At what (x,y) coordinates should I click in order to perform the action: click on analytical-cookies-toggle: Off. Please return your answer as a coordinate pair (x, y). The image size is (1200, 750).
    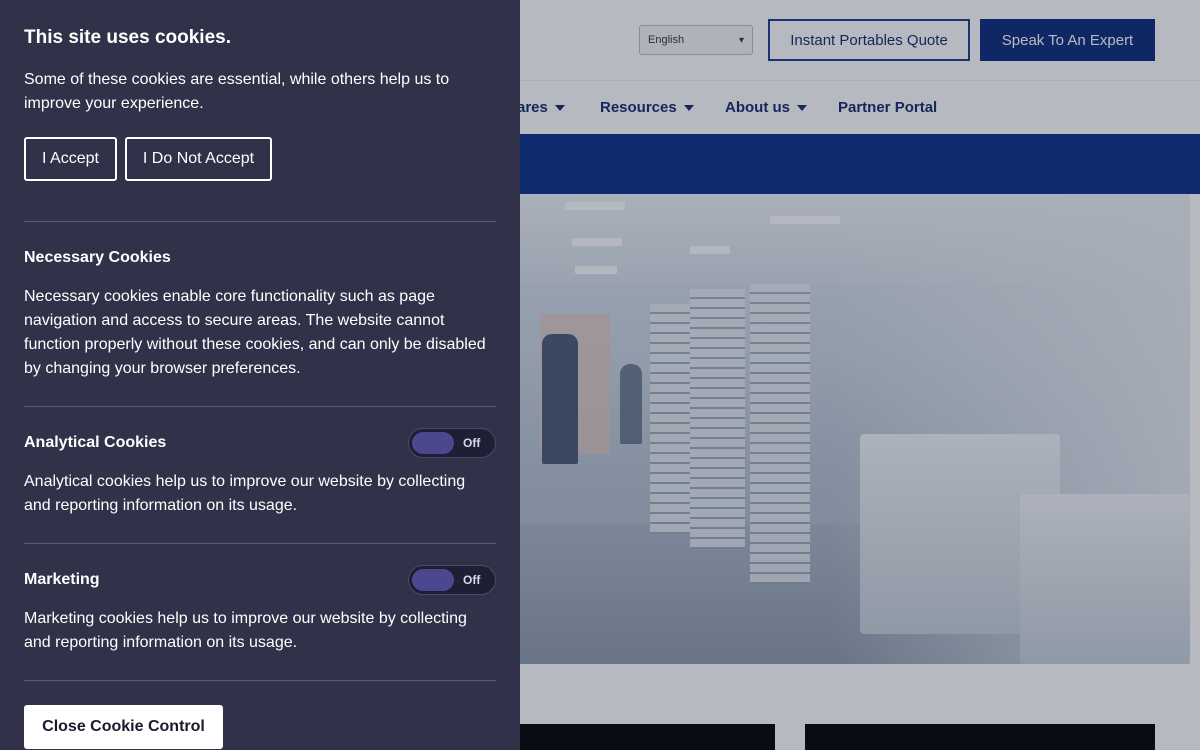
    Looking at the image, I should click on (452, 443).